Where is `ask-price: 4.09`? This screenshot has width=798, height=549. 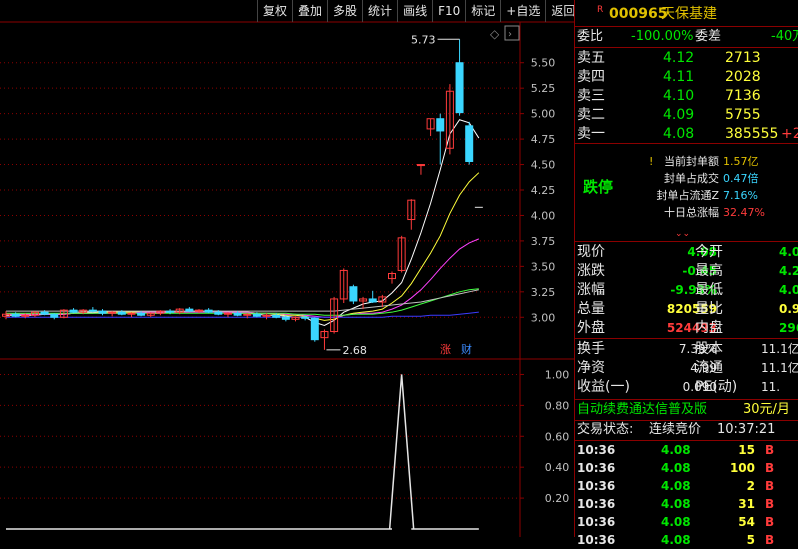 ask-price: 4.09 is located at coordinates (679, 115).